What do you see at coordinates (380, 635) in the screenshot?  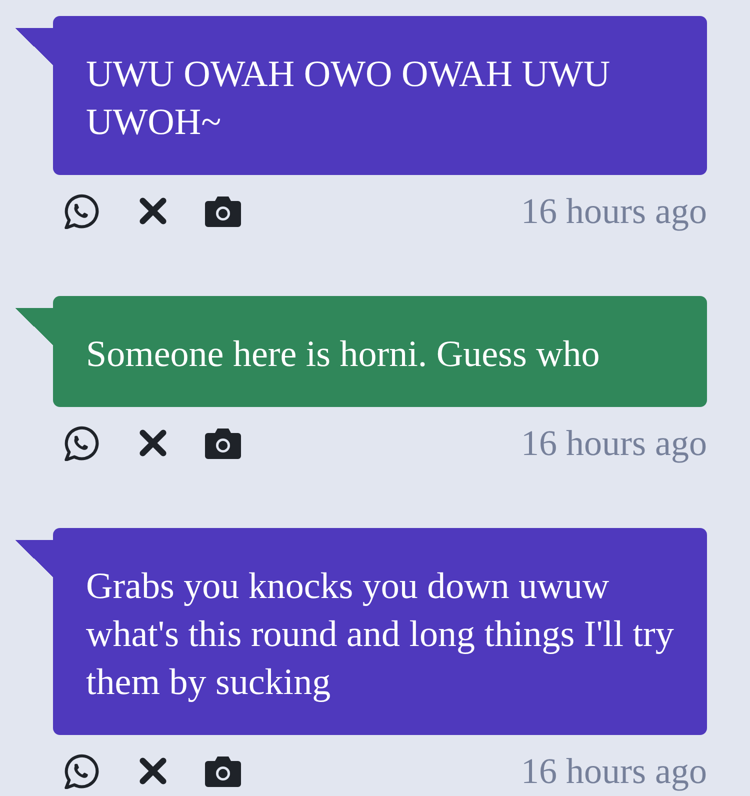 I see `message-text: Grabs you knocks you down uwuw what's this round and long things I'll try them by sucking` at bounding box center [380, 635].